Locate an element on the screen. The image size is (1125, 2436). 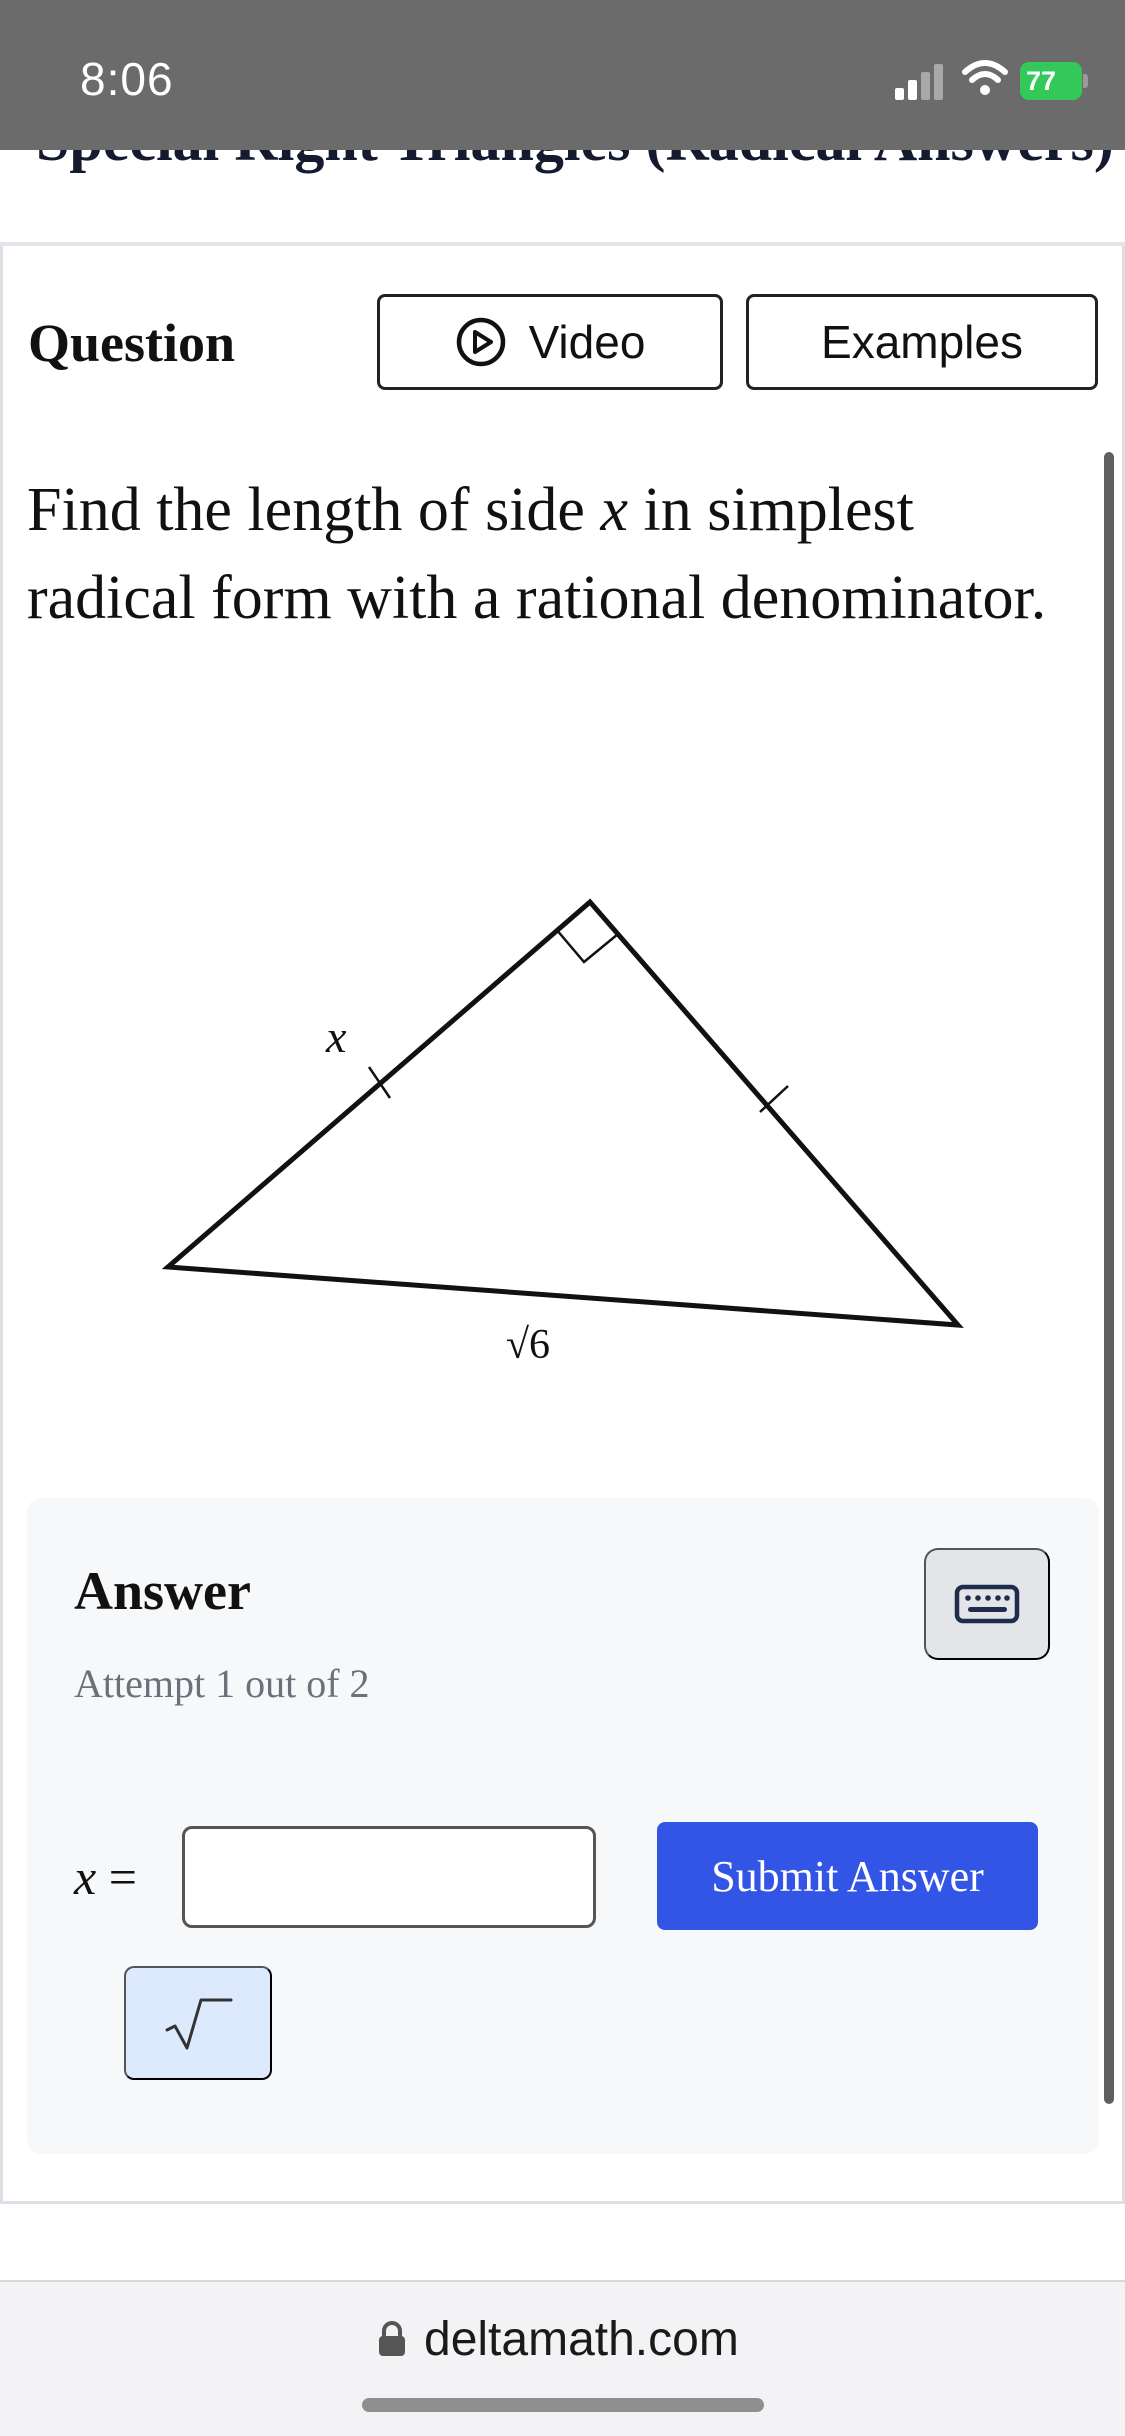
lock-icon is located at coordinates (392, 2338).